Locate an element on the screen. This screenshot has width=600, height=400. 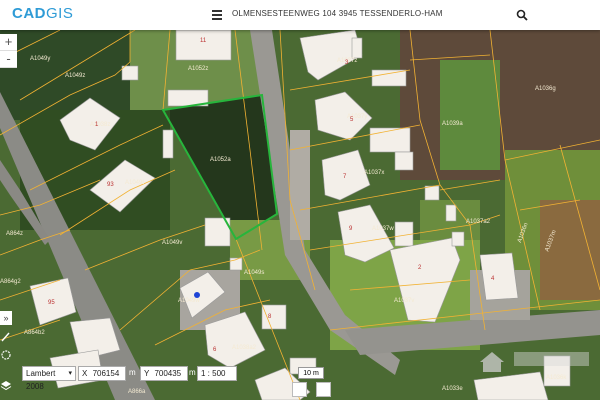
scale-bar: 10 m is located at coordinates (311, 373).